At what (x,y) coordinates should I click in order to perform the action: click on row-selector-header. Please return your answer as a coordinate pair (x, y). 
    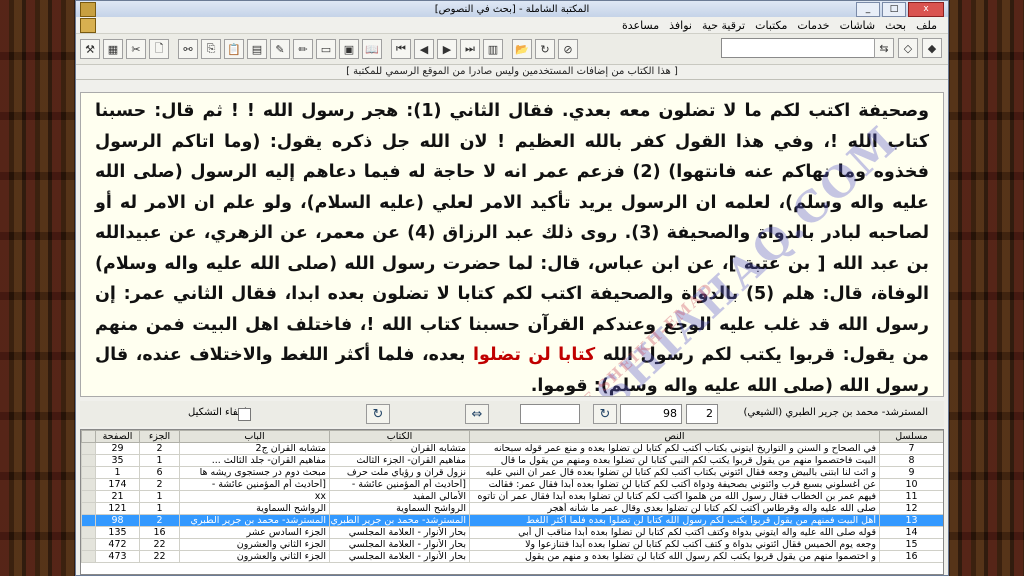
    Looking at the image, I should click on (88, 436).